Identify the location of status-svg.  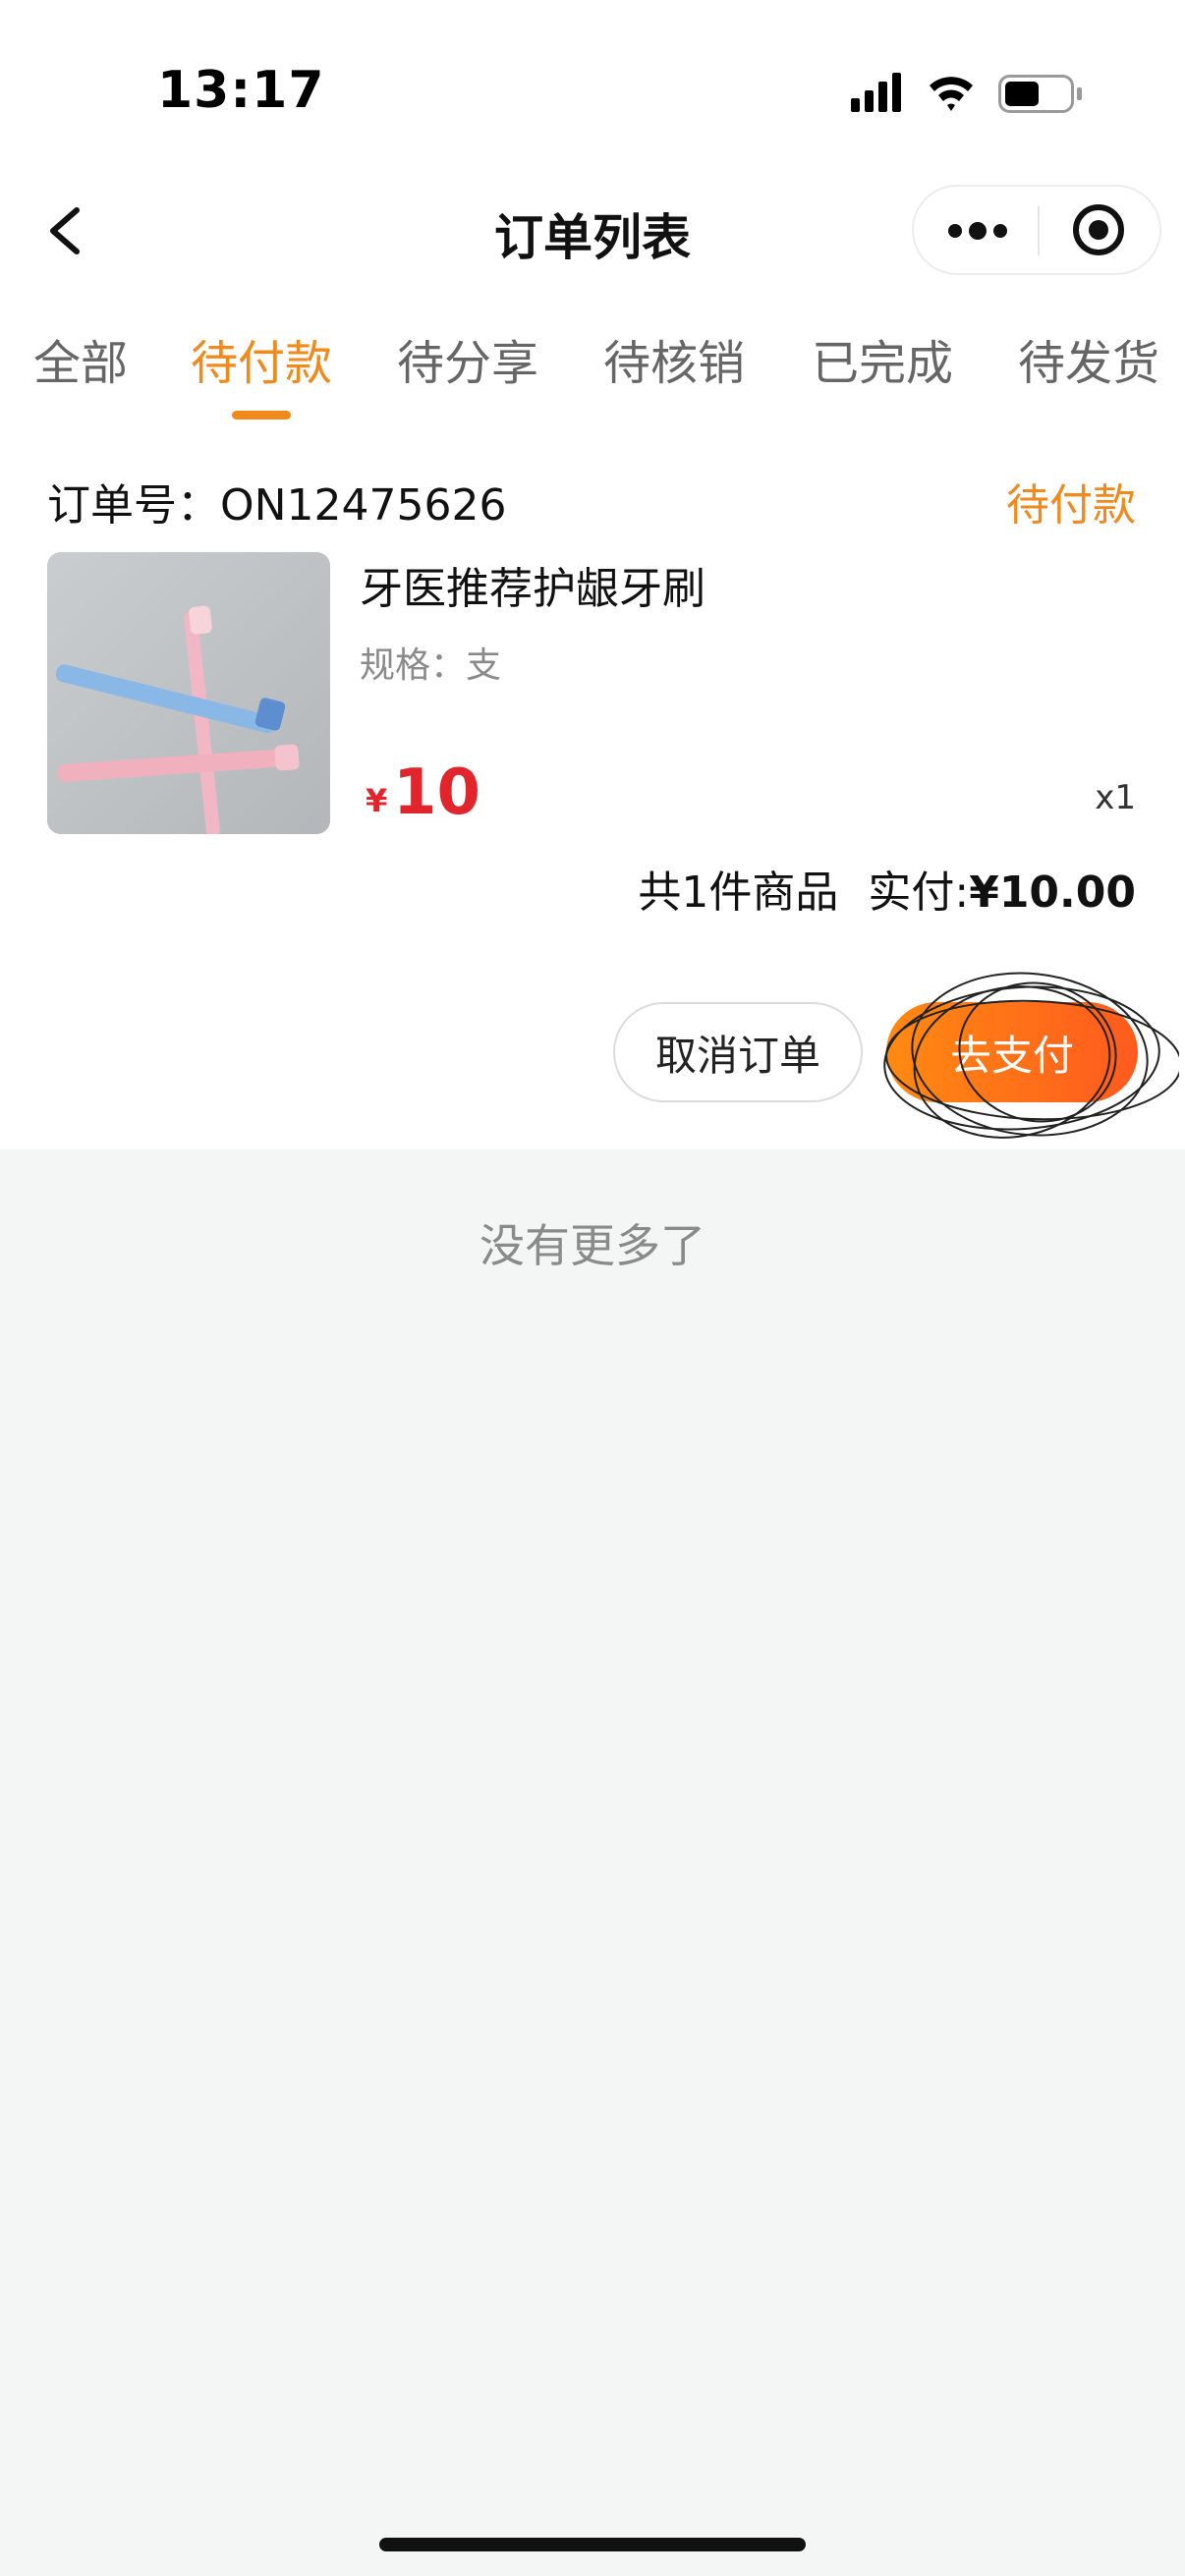
(967, 93).